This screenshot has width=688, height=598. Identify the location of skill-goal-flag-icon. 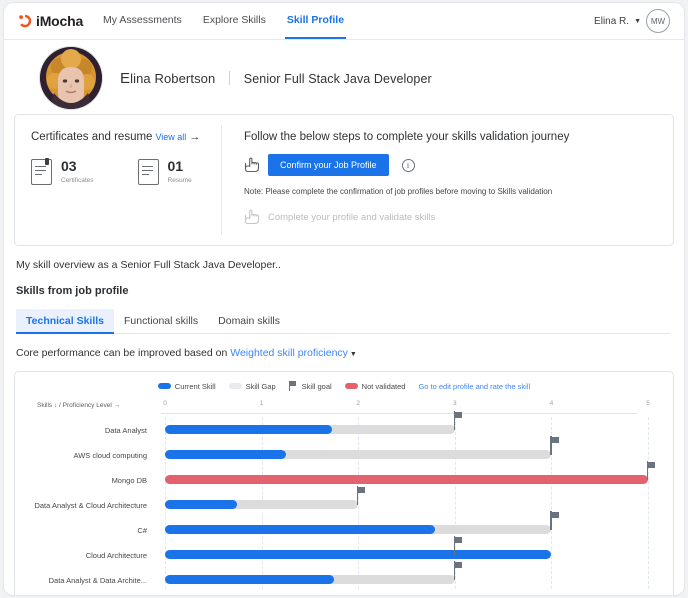
(293, 386).